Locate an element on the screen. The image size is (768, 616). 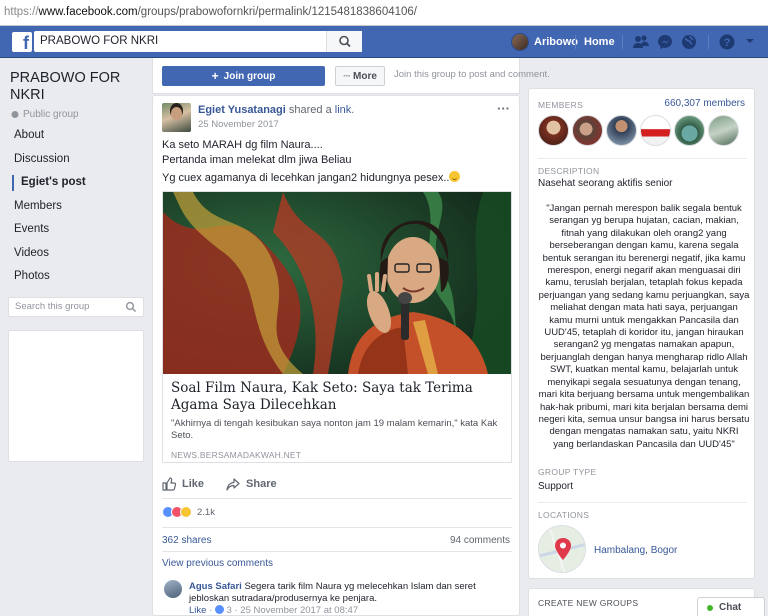
left-blank-panel is located at coordinates (76, 396).